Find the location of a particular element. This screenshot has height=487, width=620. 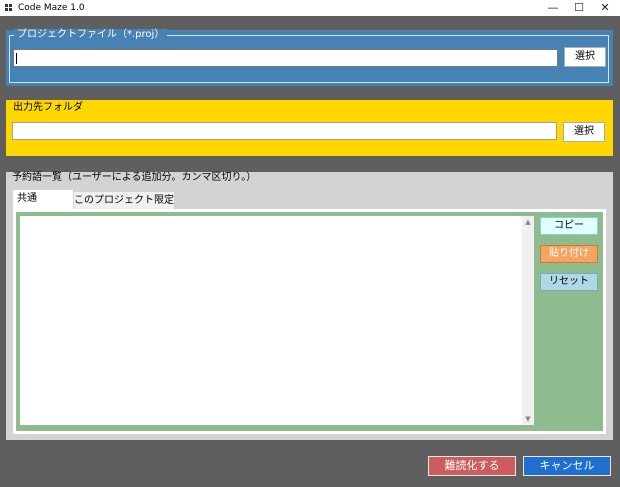

output-folder-panel: 出力先フォルダ 選択 is located at coordinates (309, 128).